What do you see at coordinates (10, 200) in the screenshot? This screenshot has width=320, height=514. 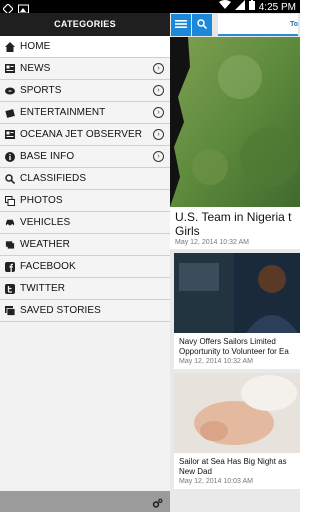 I see `photos-icon` at bounding box center [10, 200].